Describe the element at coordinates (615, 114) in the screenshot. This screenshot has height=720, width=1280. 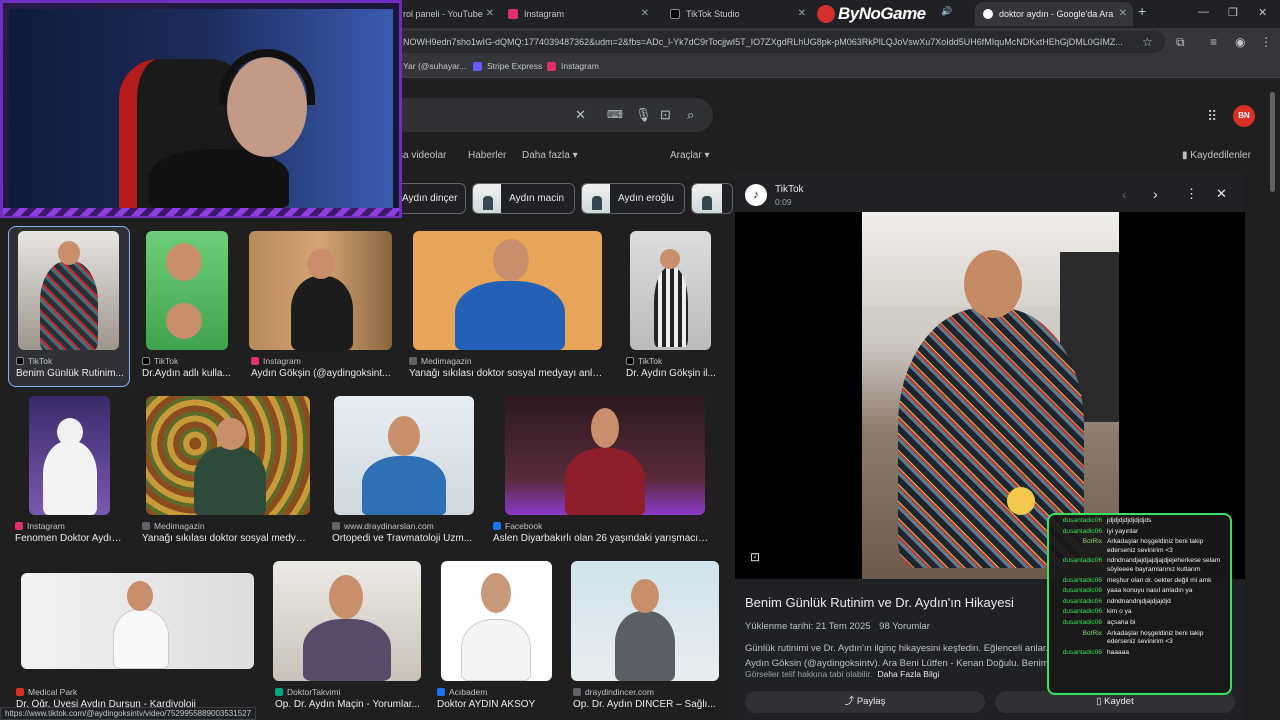
I see `keyboard-icon: ⌨` at that location.